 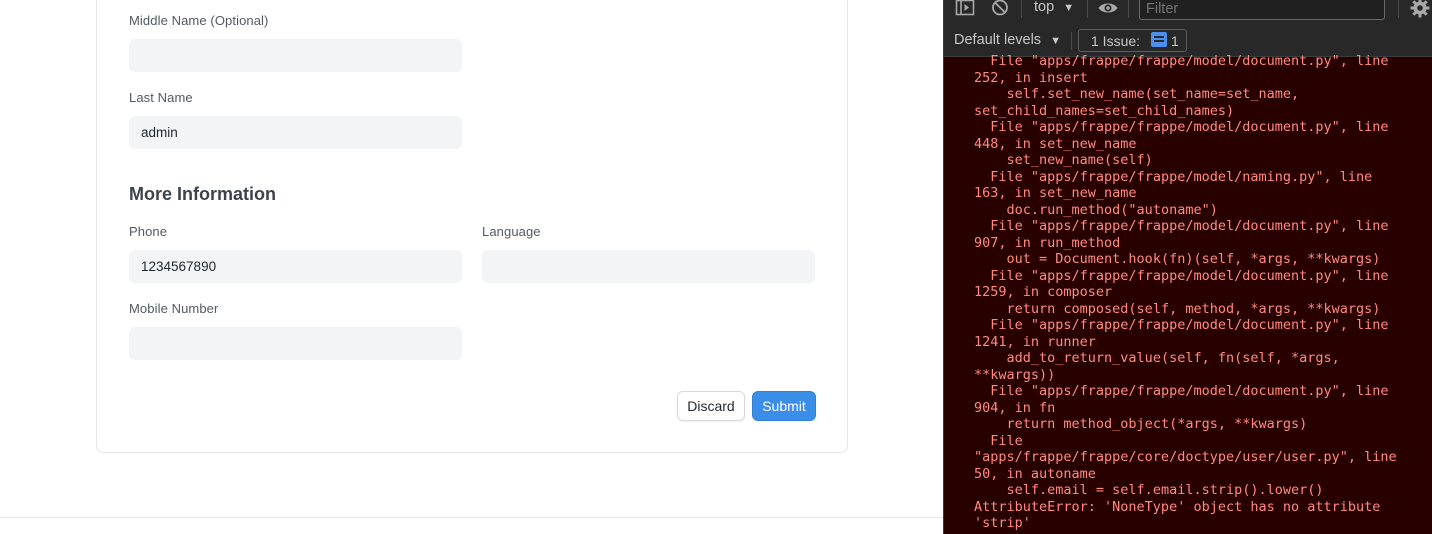 I want to click on filter-input, so click(x=1262, y=10).